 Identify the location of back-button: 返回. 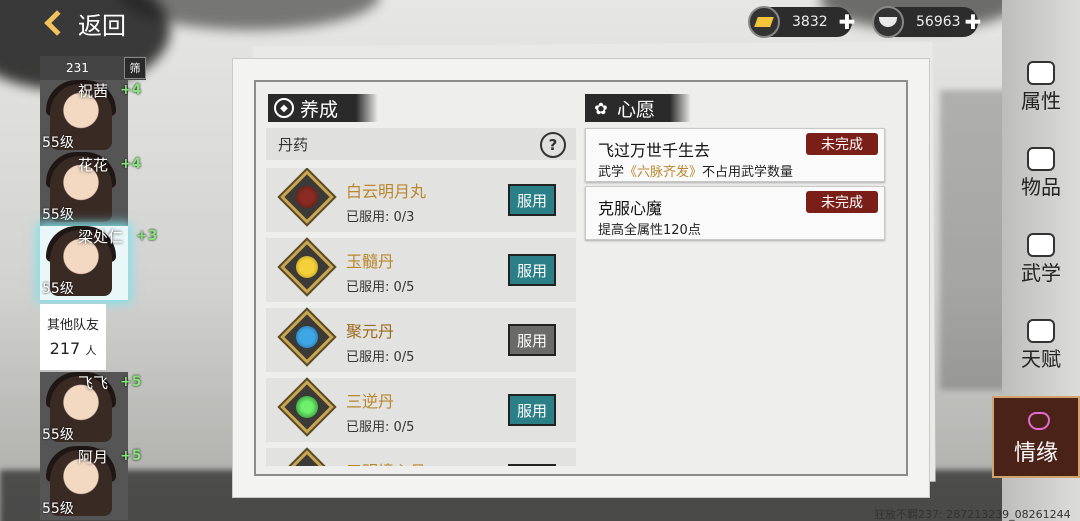
(85, 23).